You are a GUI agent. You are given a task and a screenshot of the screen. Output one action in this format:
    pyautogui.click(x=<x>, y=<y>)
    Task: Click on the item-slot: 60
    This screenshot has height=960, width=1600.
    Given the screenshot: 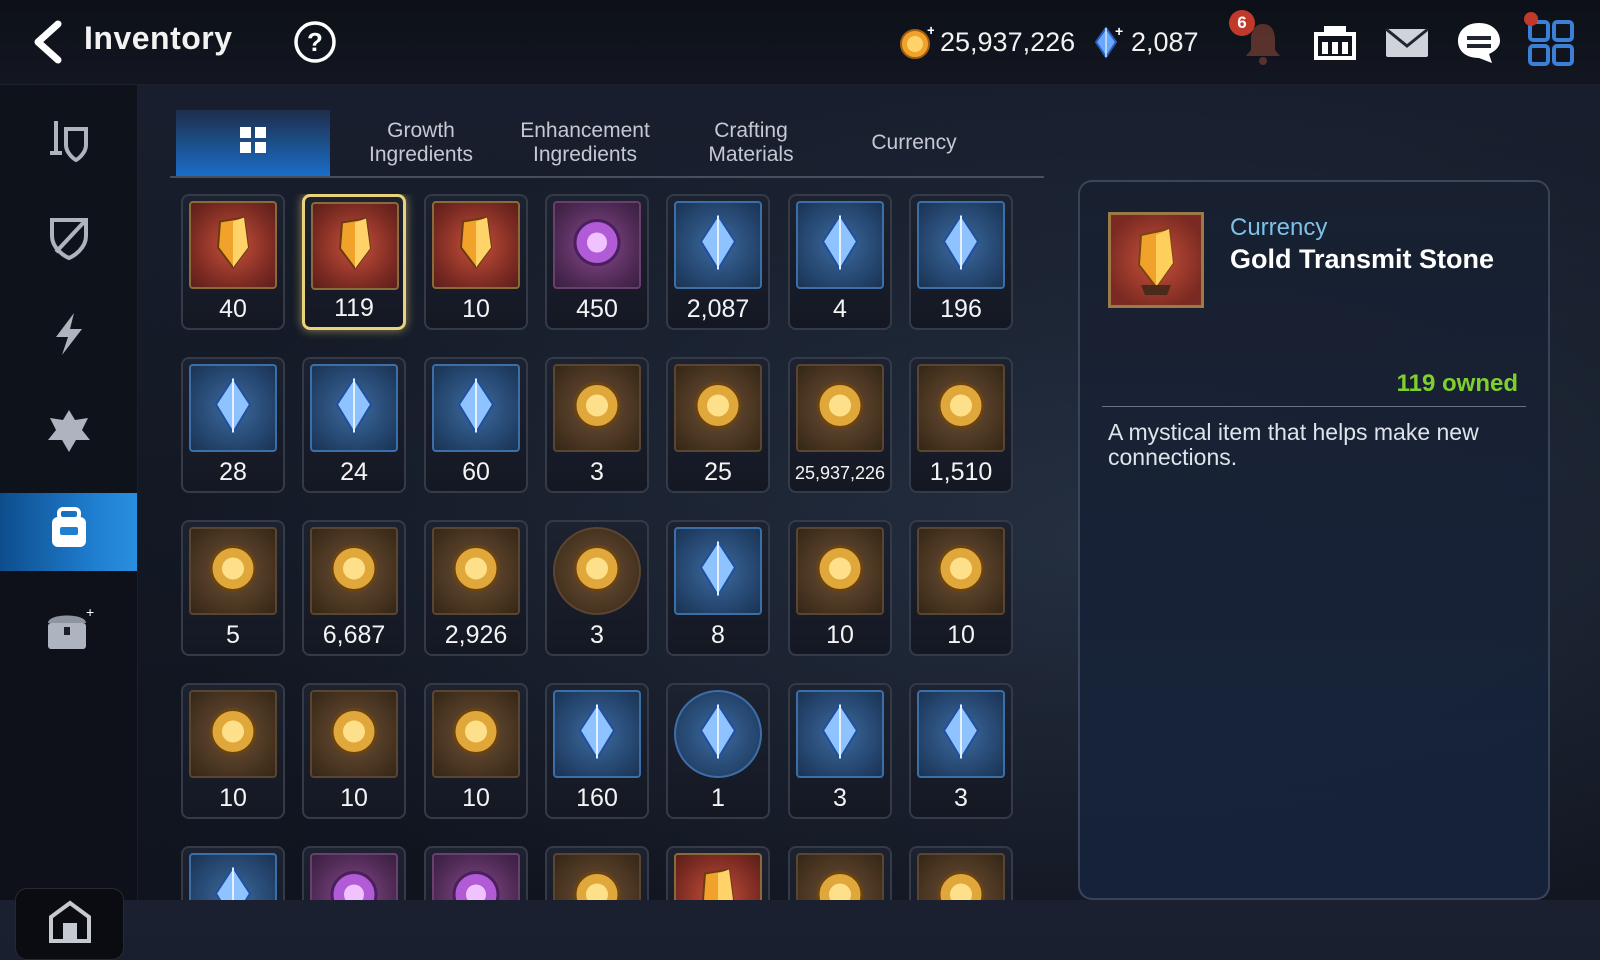 What is the action you would take?
    pyautogui.click(x=476, y=425)
    